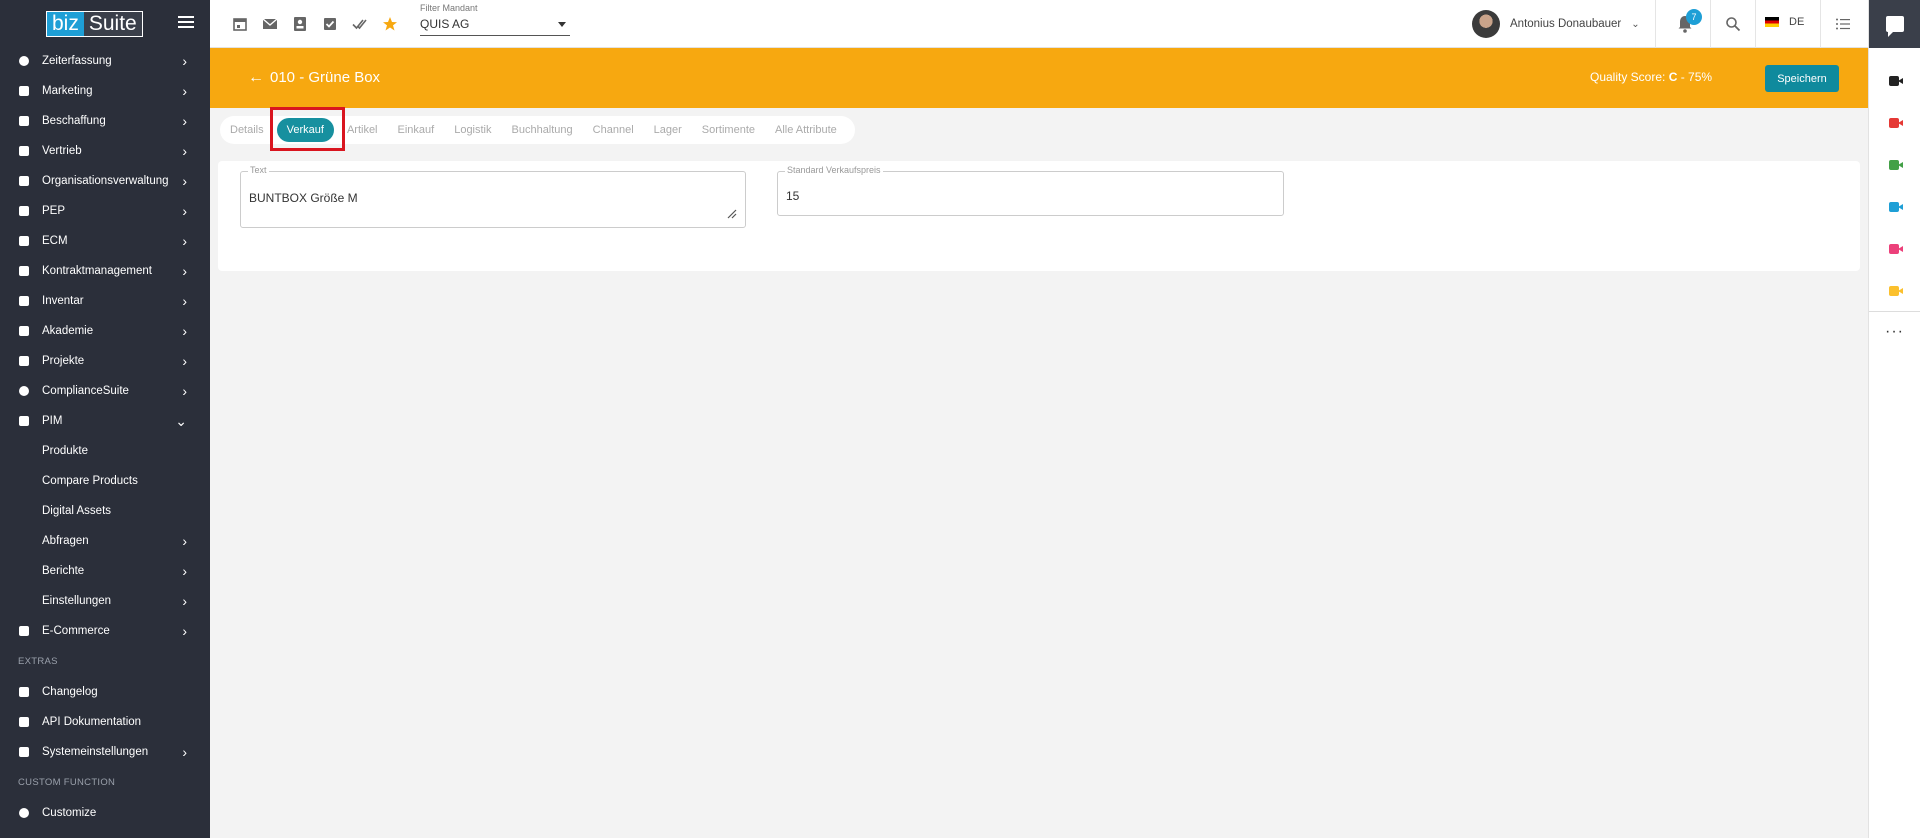 The image size is (1920, 838). I want to click on sidebar-item-customize: Customize, so click(105, 813).